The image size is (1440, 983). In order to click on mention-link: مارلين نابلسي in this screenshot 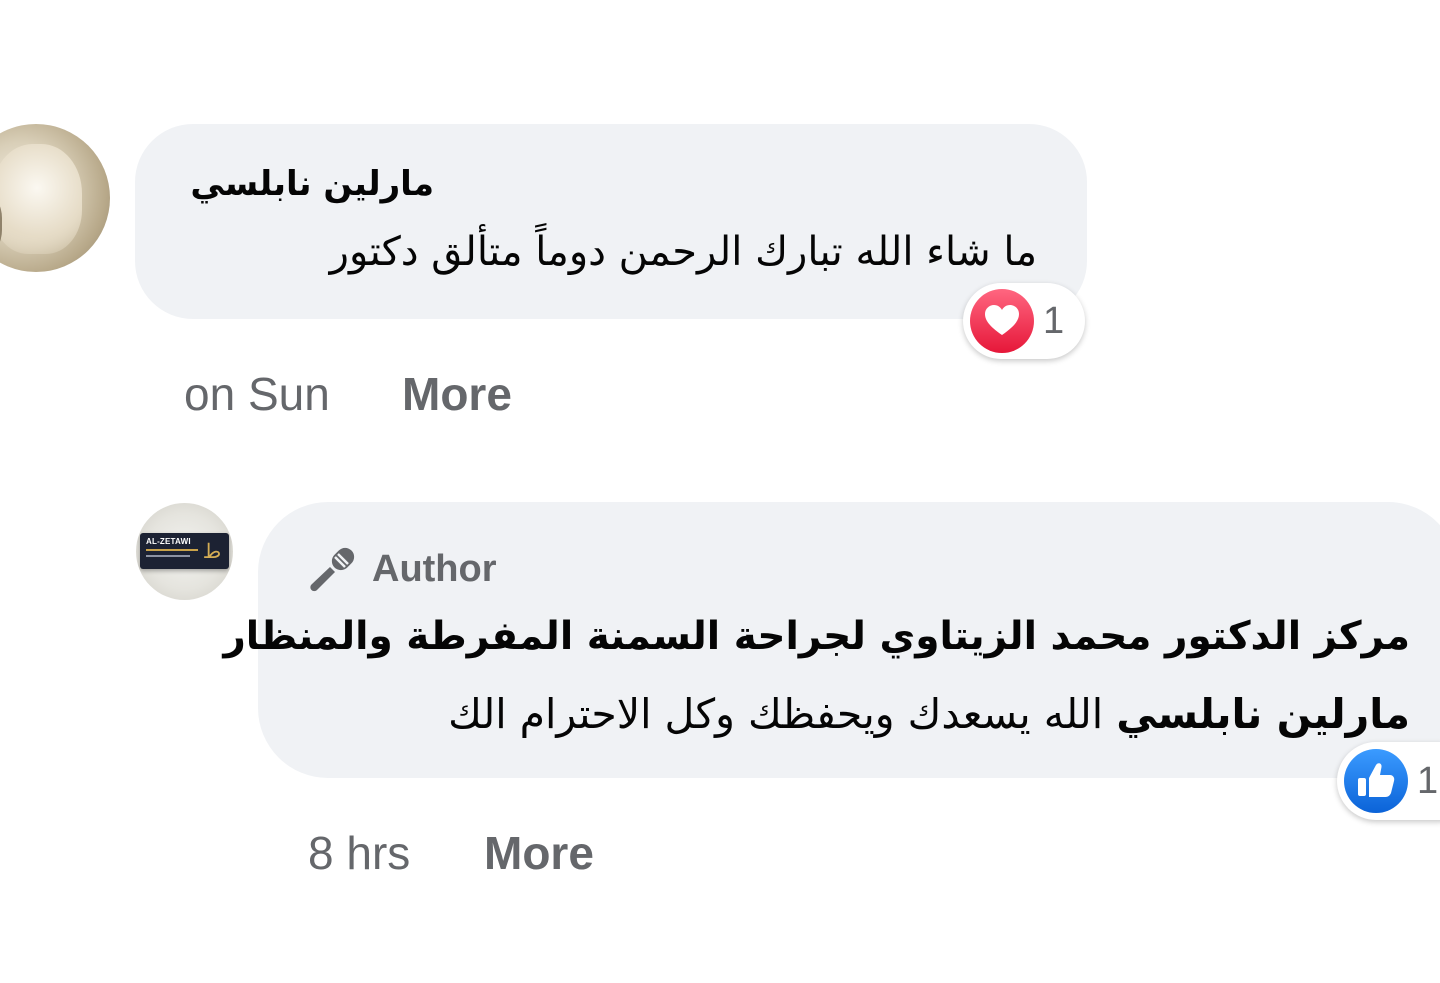, I will do `click(1263, 714)`.